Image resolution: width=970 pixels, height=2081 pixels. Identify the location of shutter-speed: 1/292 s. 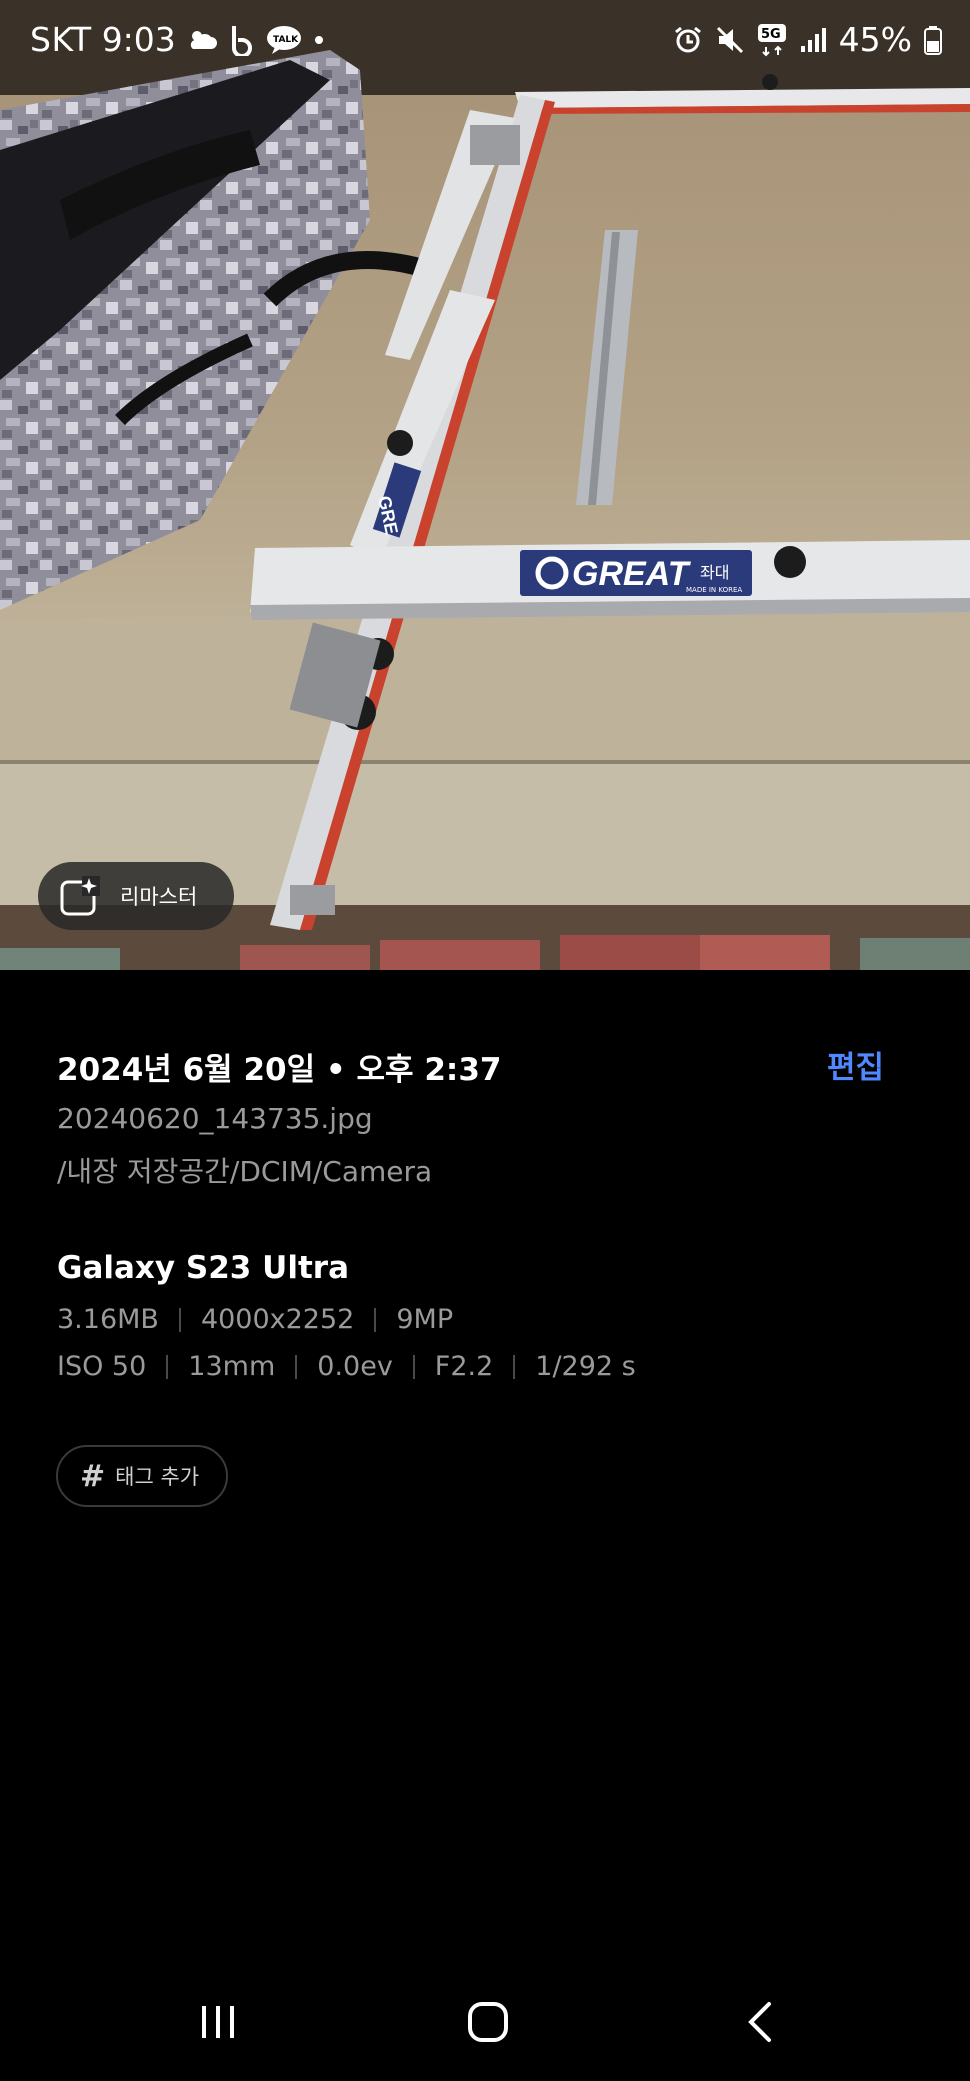
(585, 1366).